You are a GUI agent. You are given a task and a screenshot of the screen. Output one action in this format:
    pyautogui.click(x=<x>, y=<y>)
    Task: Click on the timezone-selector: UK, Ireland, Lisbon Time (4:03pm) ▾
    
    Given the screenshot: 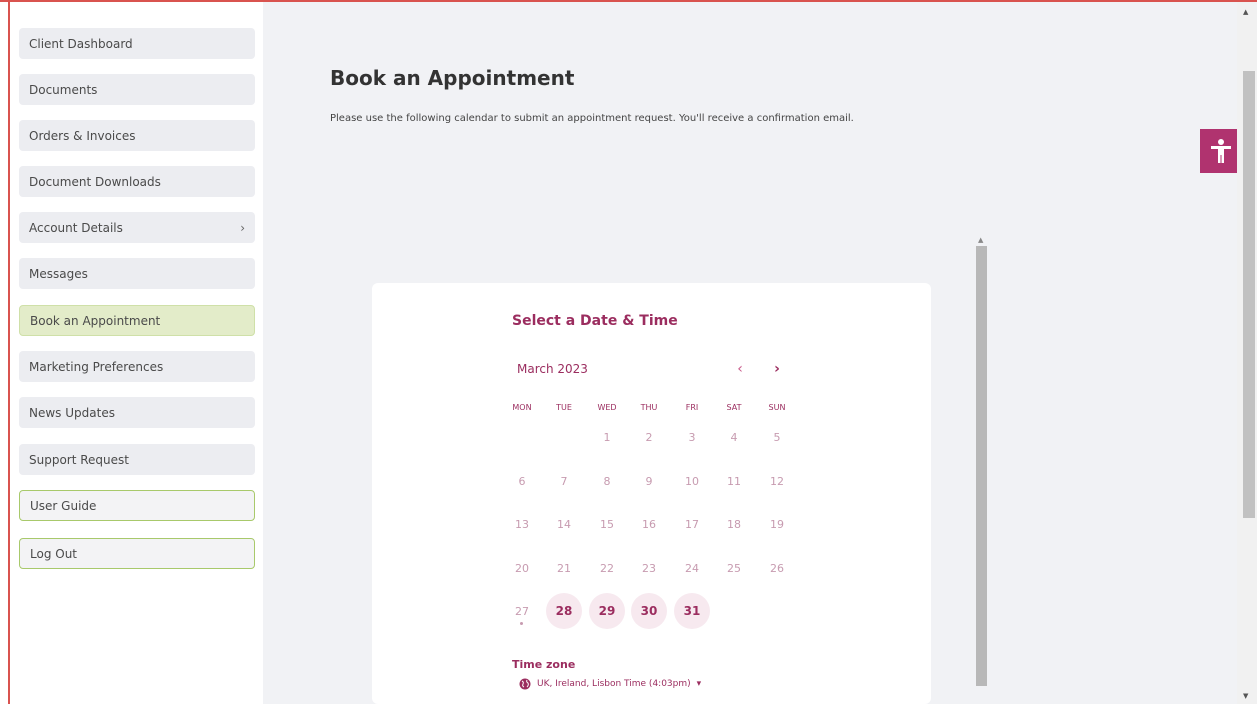 What is the action you would take?
    pyautogui.click(x=610, y=684)
    